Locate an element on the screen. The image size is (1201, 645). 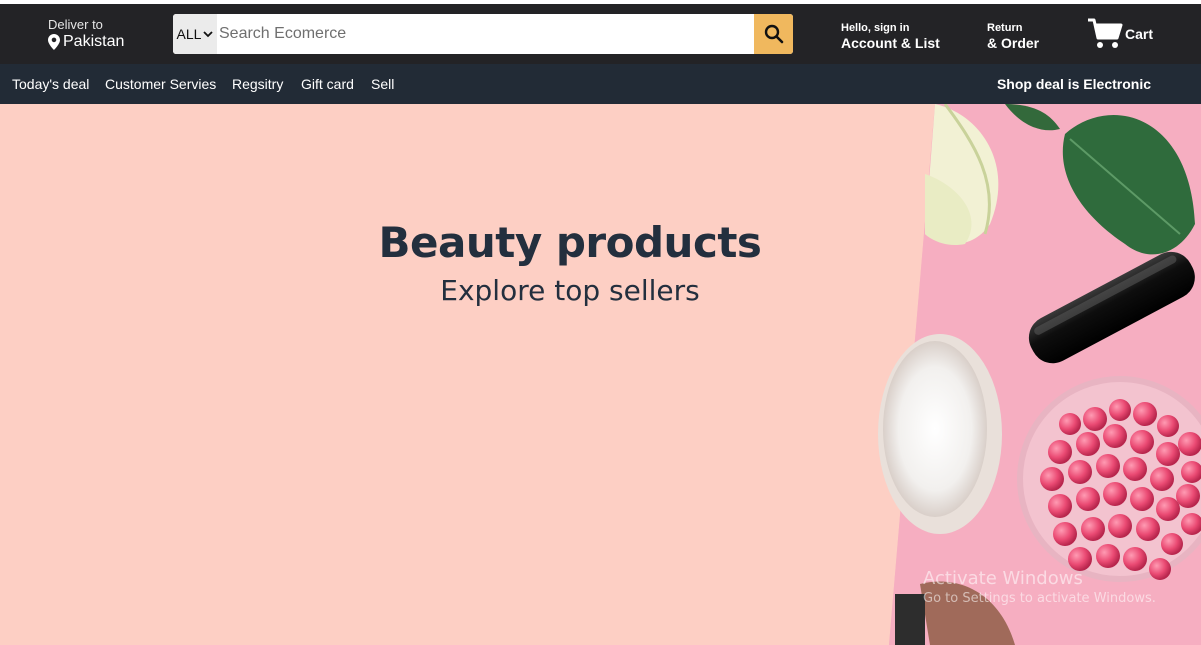
deliver-country: Pakistan is located at coordinates (86, 41).